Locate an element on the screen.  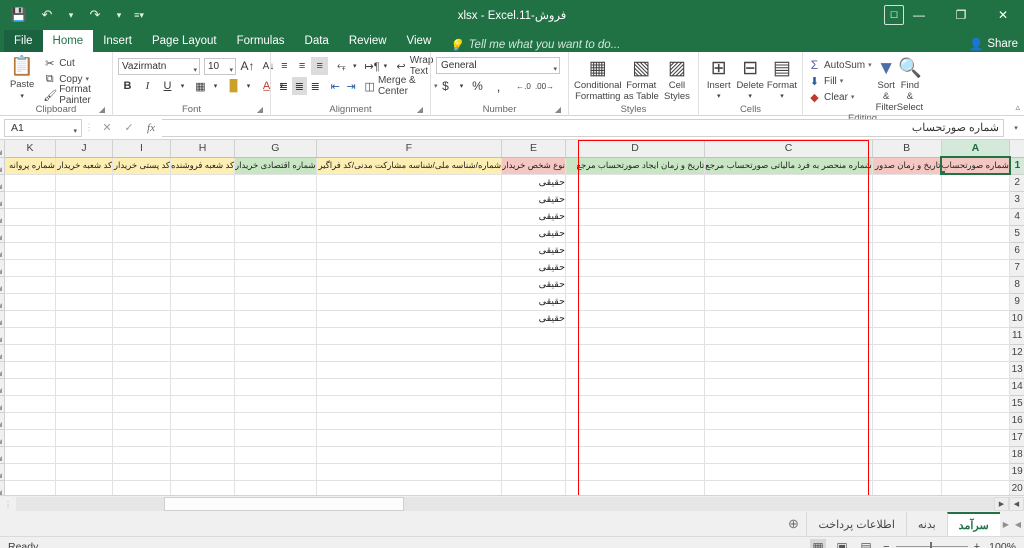
borders-icon: ▦ is located at coordinates (200, 86).